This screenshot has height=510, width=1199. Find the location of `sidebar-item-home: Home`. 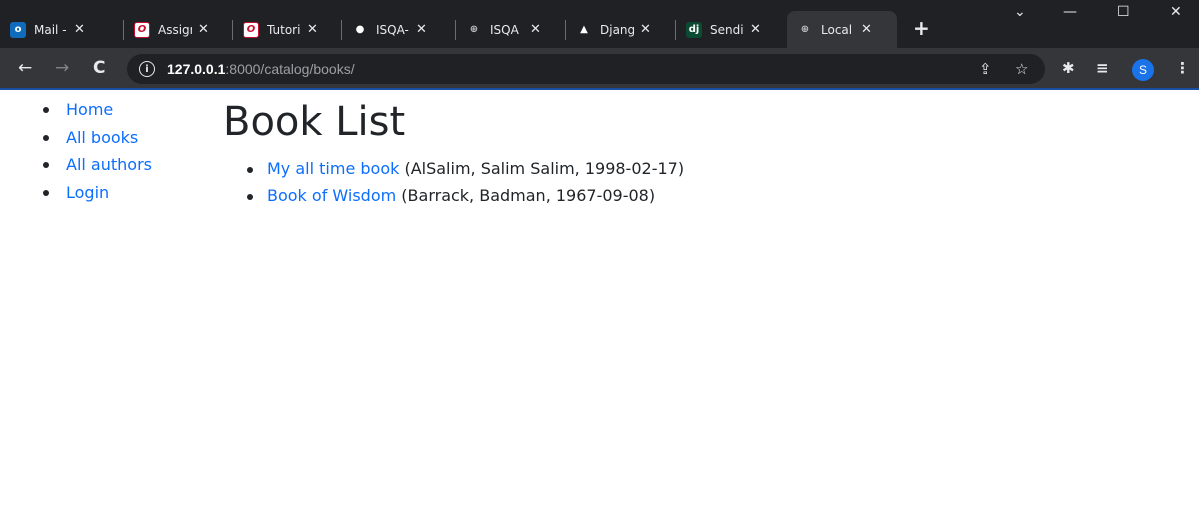

sidebar-item-home: Home is located at coordinates (95, 110).